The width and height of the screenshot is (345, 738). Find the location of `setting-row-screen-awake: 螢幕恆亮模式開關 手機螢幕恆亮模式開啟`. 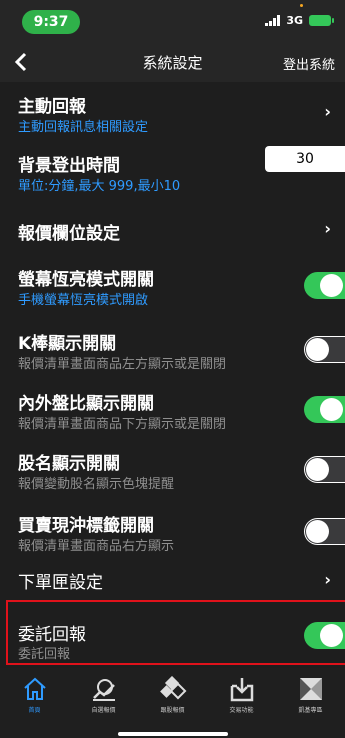

setting-row-screen-awake: 螢幕恆亮模式開關 手機螢幕恆亮模式開啟 is located at coordinates (172, 288).